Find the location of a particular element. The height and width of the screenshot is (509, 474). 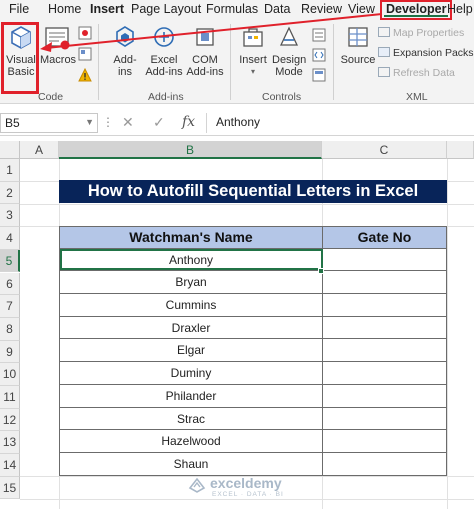

row-header-10: 10 is located at coordinates (10, 374).